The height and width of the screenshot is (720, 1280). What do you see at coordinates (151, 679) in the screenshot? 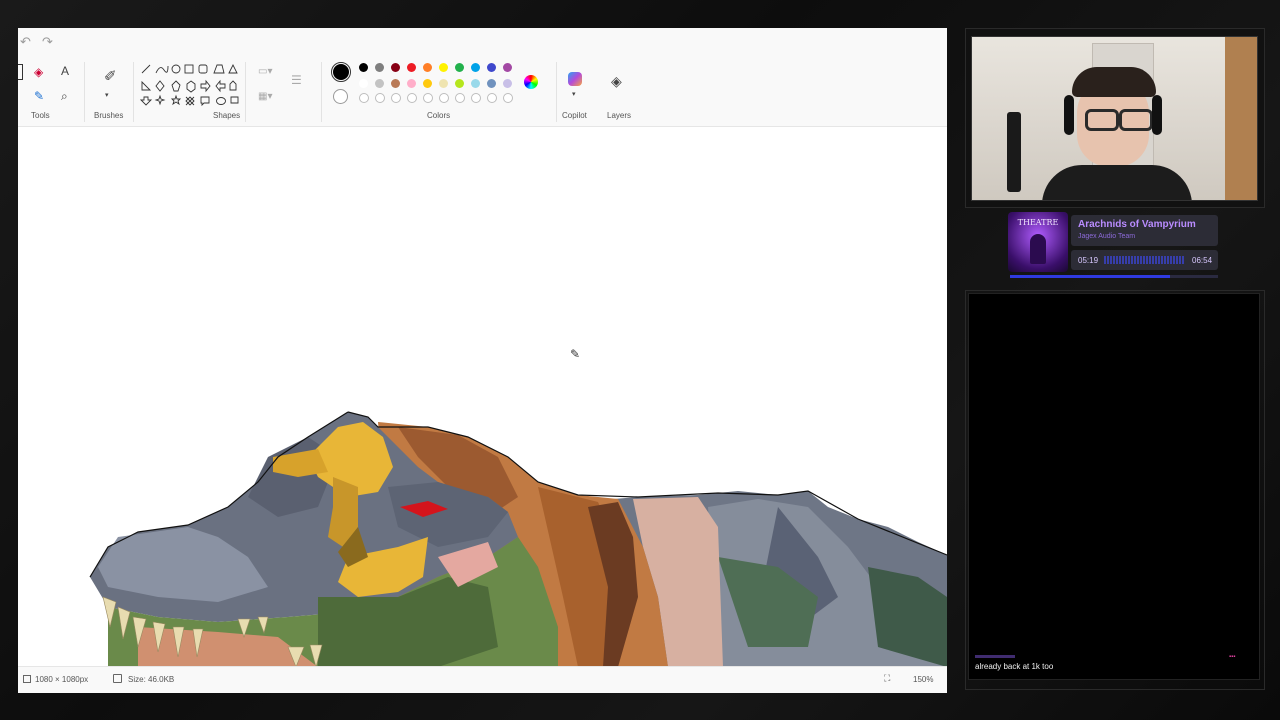
I see `file-size-text: Size: 46.0KB` at bounding box center [151, 679].